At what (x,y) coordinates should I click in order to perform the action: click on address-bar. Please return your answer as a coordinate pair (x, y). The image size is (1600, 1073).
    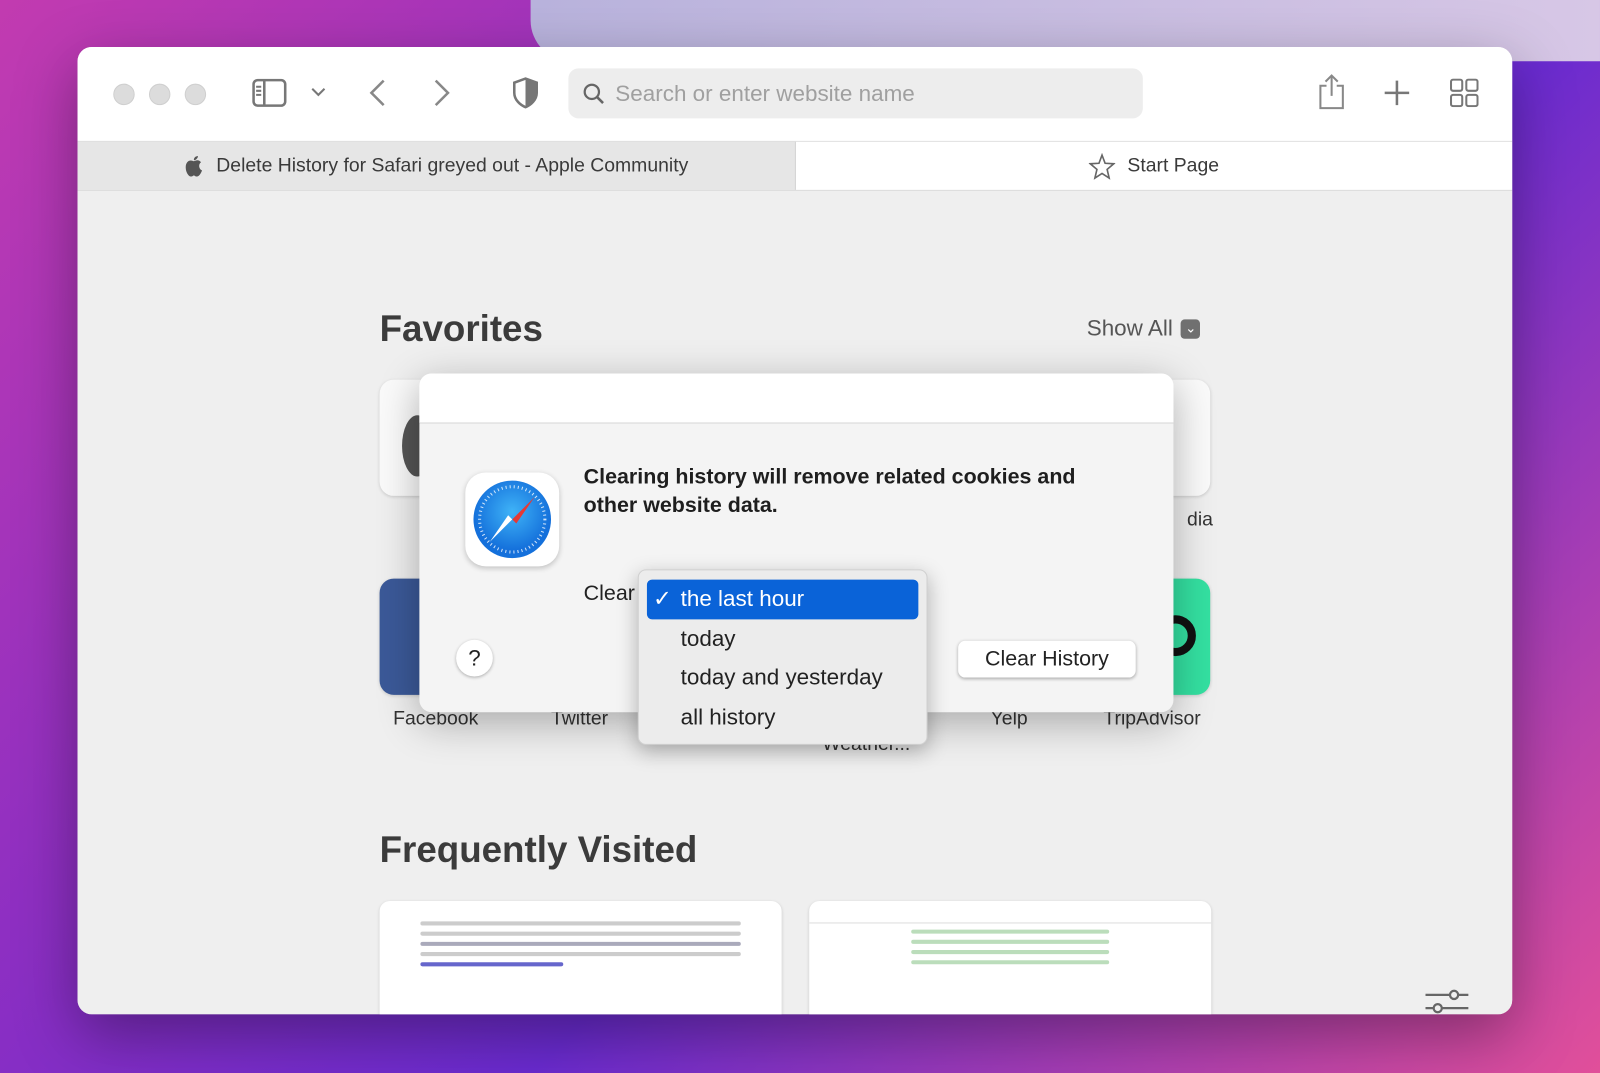
    Looking at the image, I should click on (855, 93).